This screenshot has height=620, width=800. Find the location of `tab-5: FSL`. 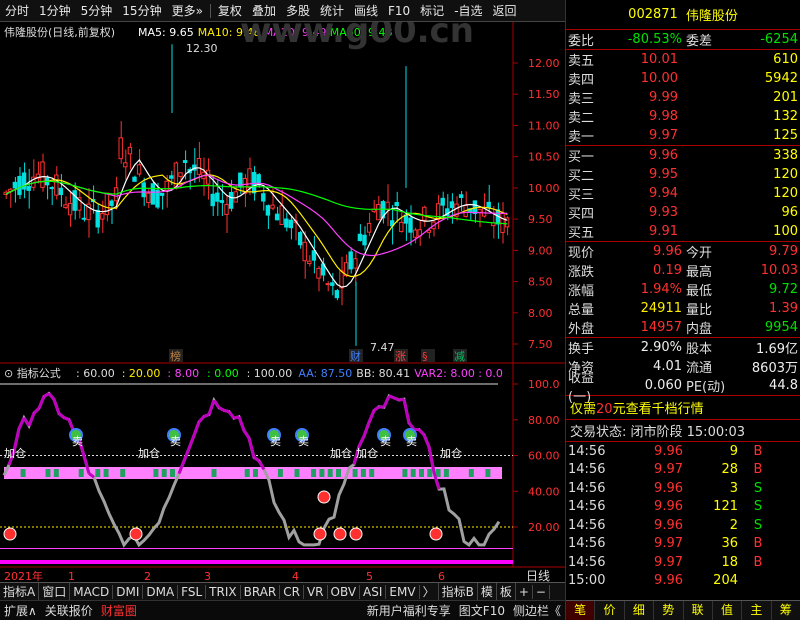

tab-5: FSL is located at coordinates (192, 591).